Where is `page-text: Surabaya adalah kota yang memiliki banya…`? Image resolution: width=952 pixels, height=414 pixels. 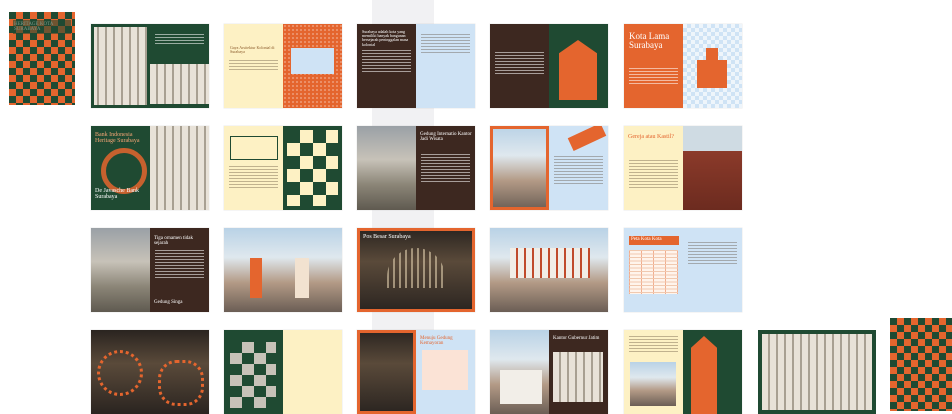 page-text: Surabaya adalah kota yang memiliki banya… is located at coordinates (386, 66).